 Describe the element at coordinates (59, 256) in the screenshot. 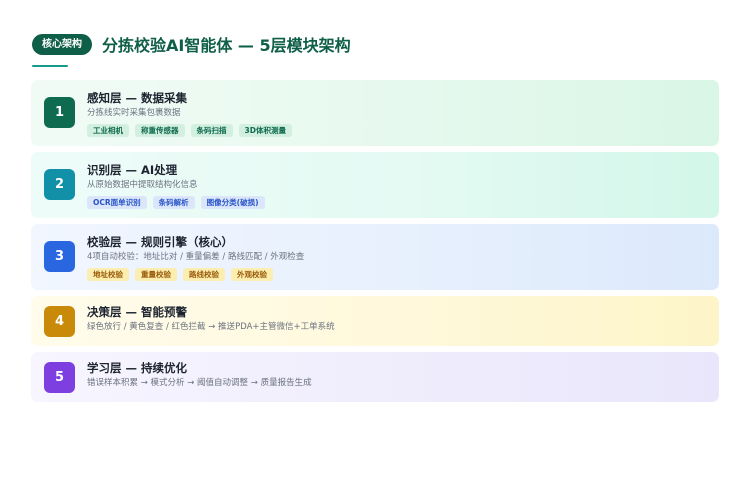

I see `layer-number-badge: 3` at that location.